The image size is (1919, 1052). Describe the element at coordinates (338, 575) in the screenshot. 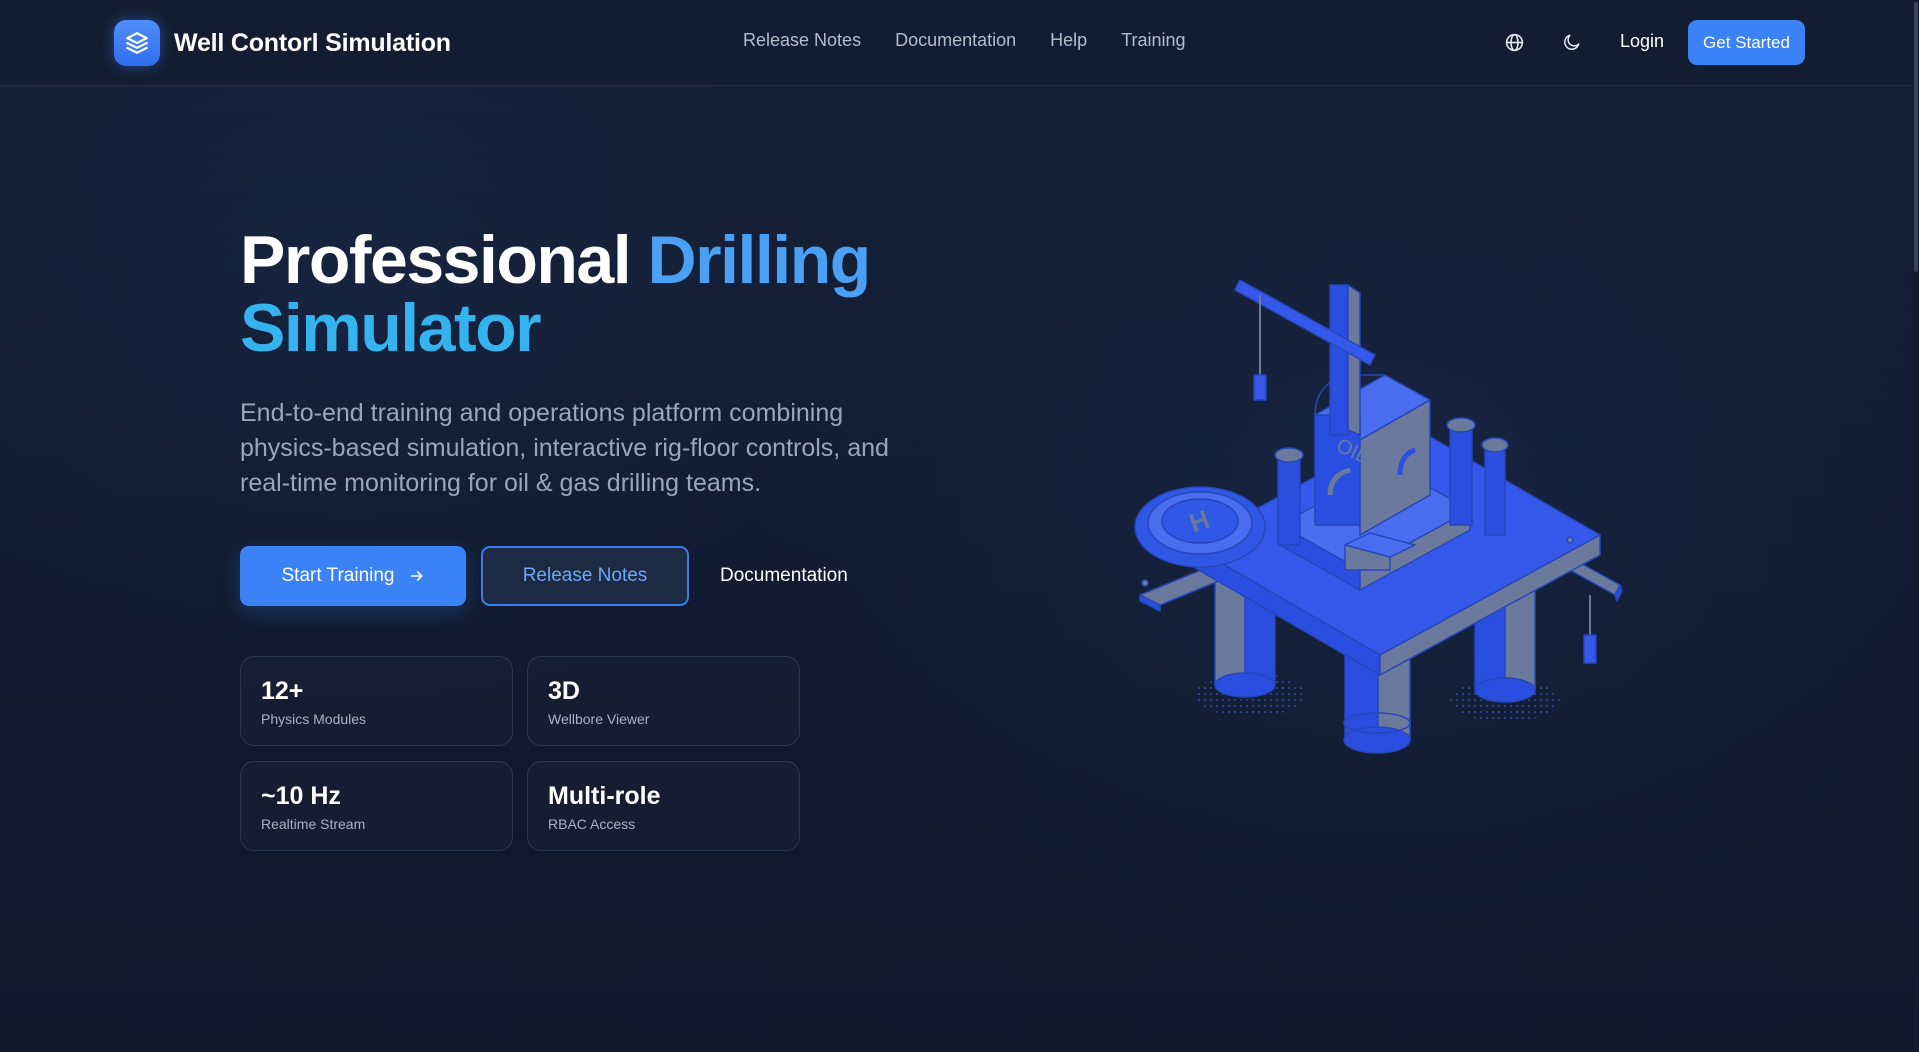

I see `start-training-label: Start Training` at that location.